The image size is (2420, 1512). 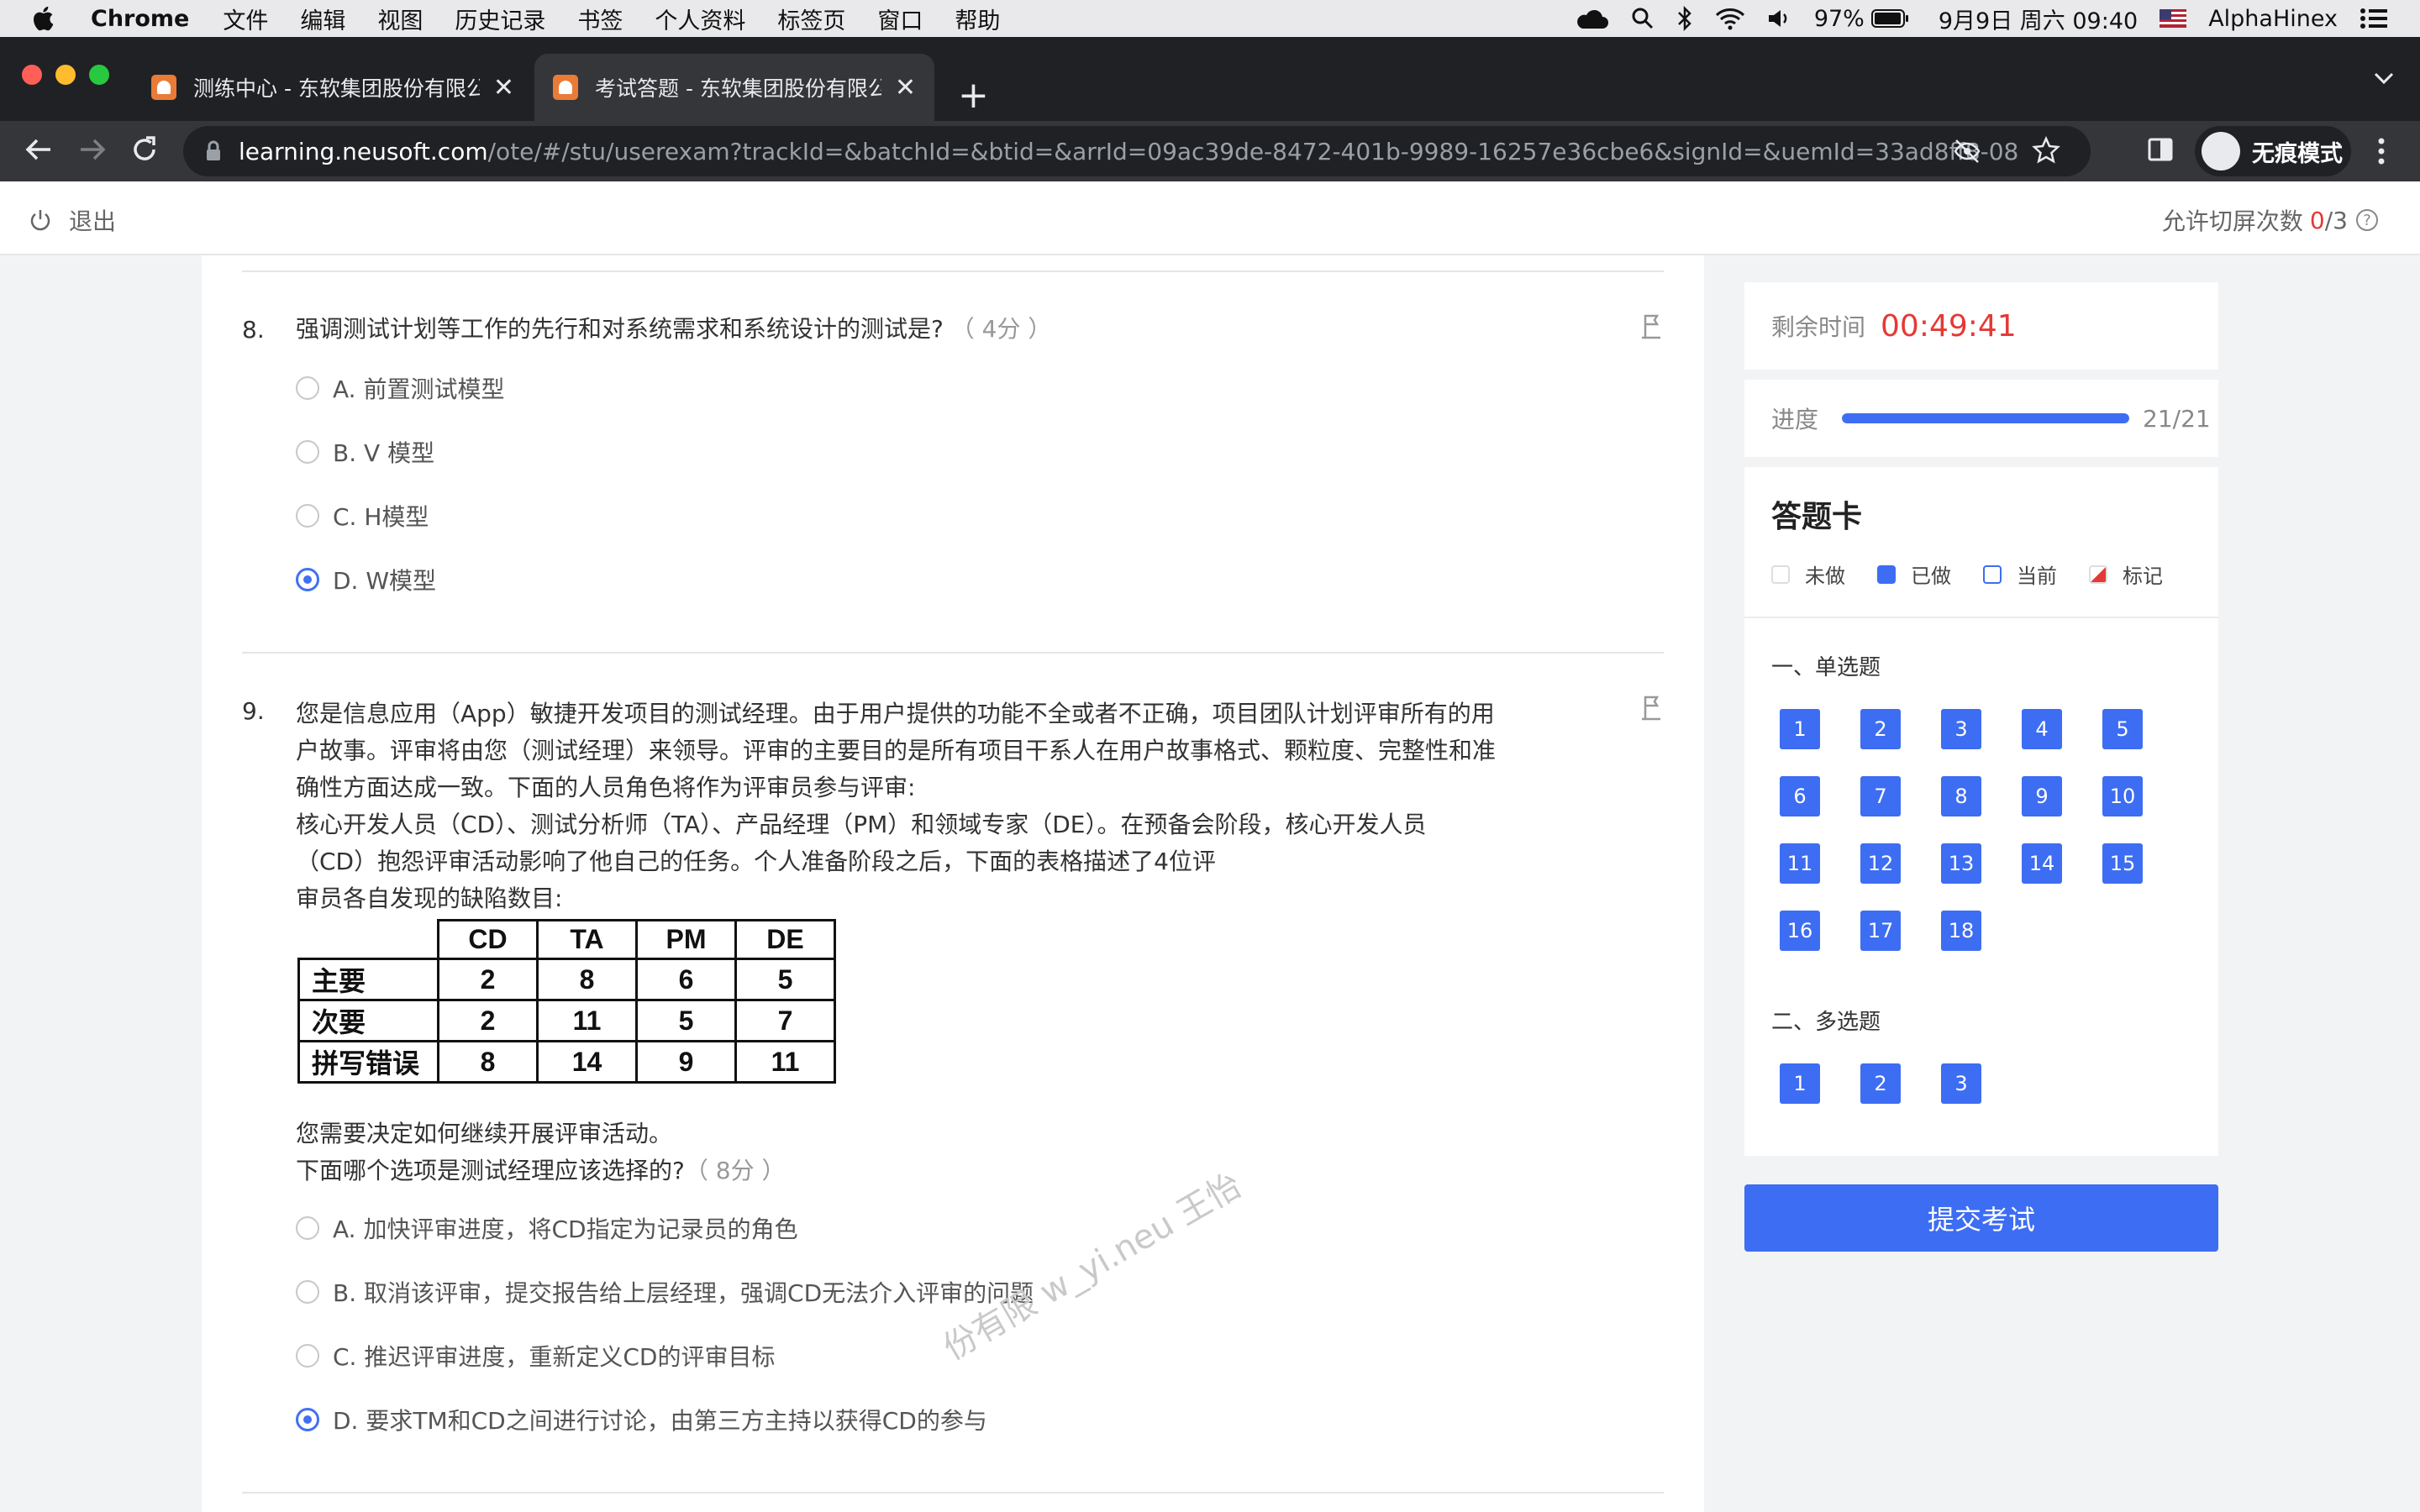 I want to click on bluetooth-icon, so click(x=1684, y=18).